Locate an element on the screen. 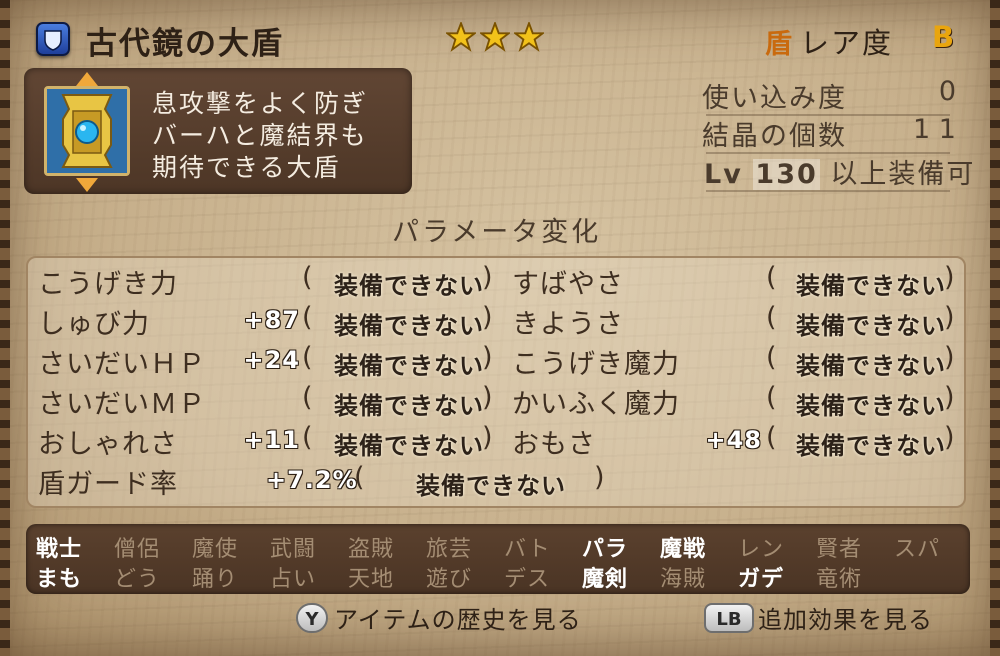 The image size is (1000, 656). shield-category-icon is located at coordinates (53, 39).